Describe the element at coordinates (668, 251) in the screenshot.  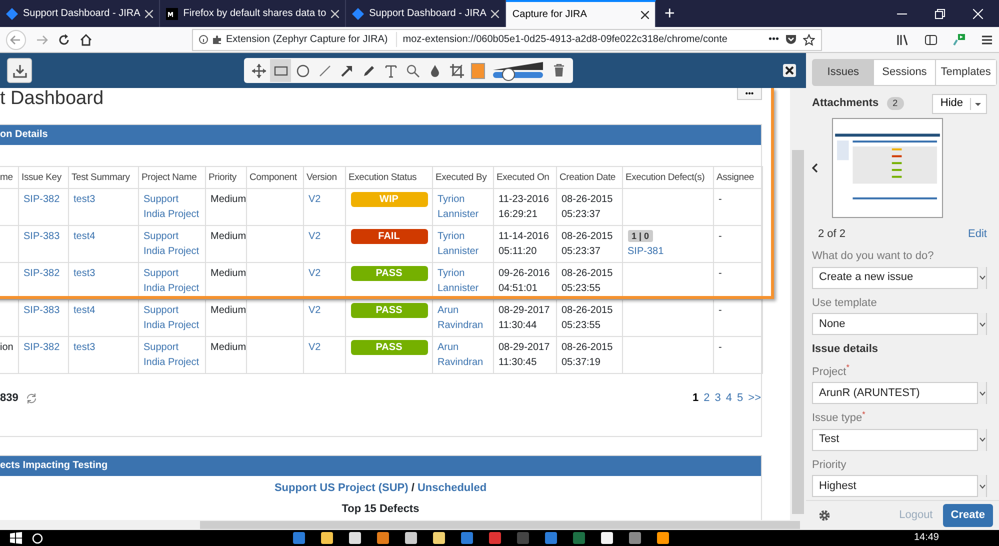
I see `defect-link: SIP-381` at that location.